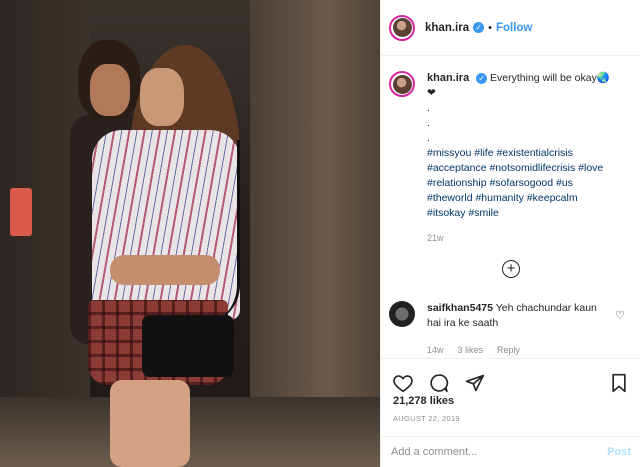  What do you see at coordinates (619, 452) in the screenshot?
I see `post-comment-button: Post` at bounding box center [619, 452].